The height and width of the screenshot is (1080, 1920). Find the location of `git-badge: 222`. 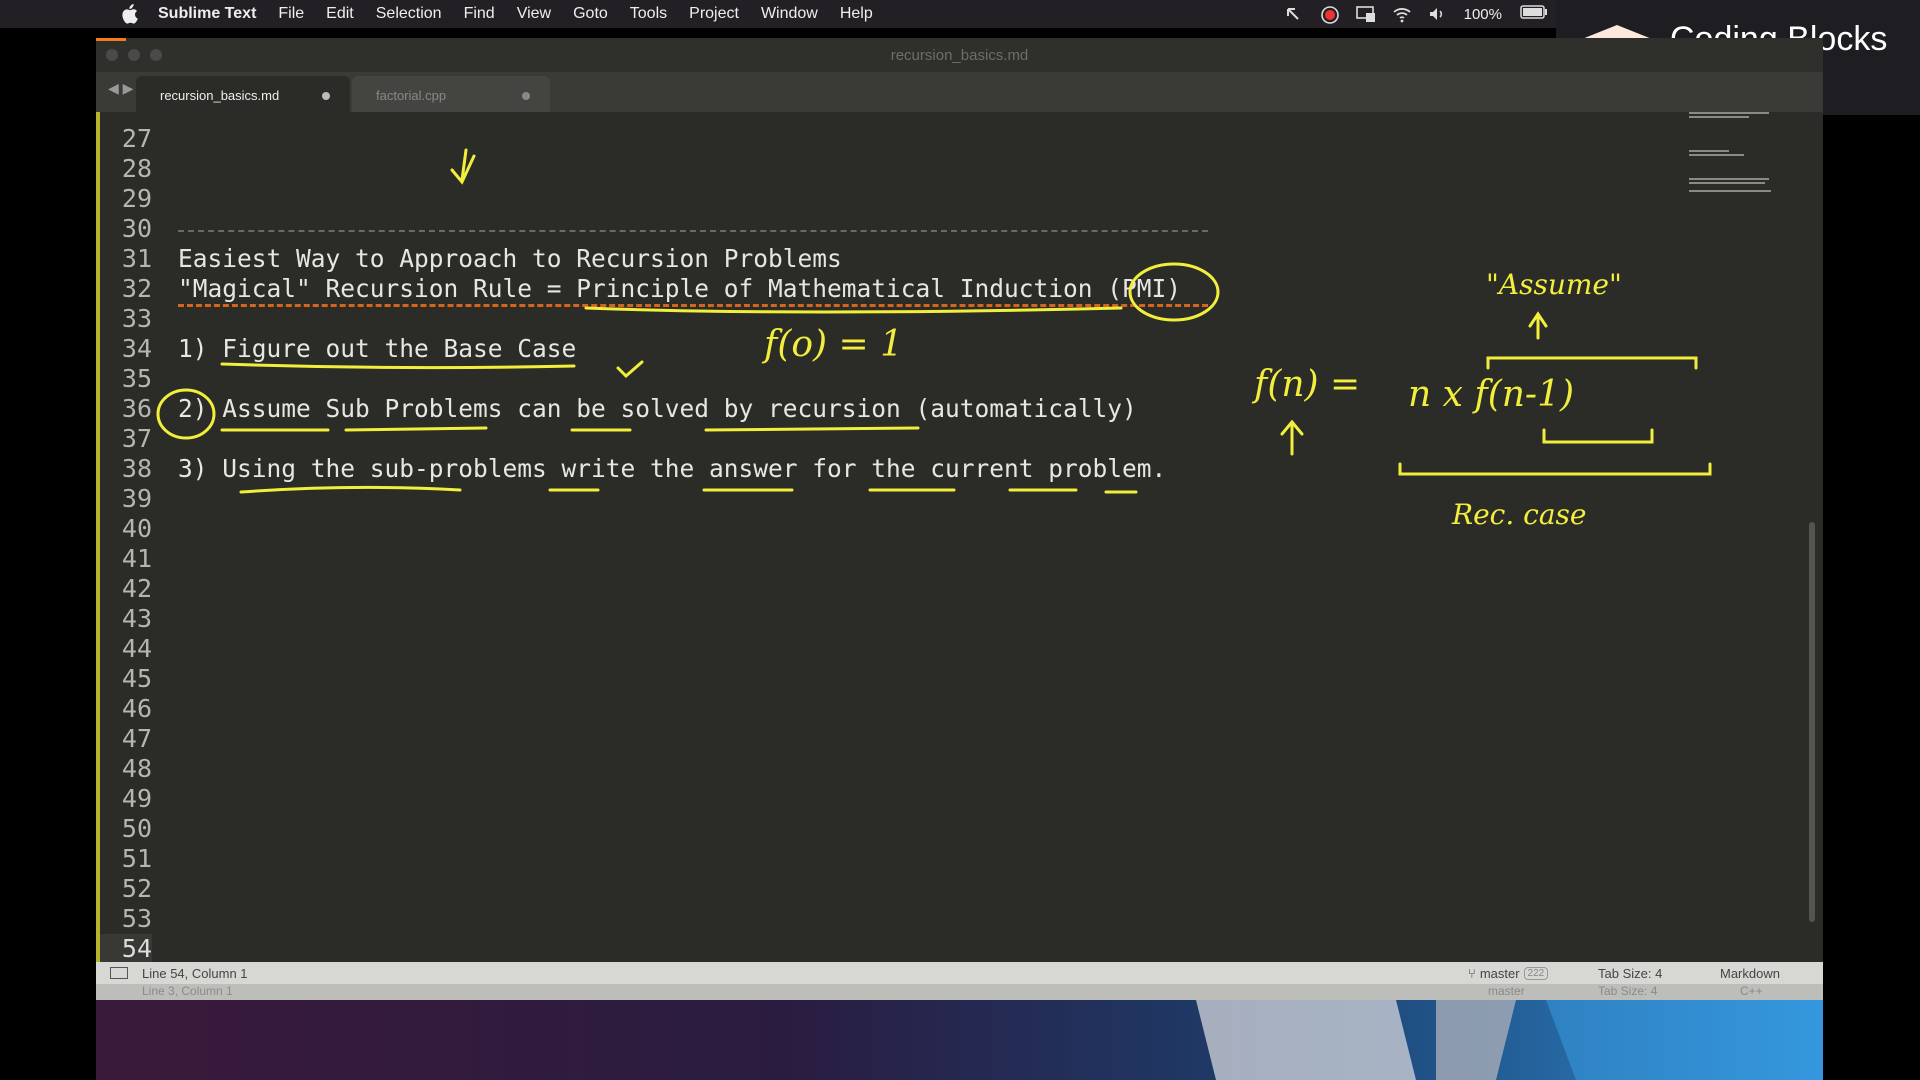

git-badge: 222 is located at coordinates (1536, 973).